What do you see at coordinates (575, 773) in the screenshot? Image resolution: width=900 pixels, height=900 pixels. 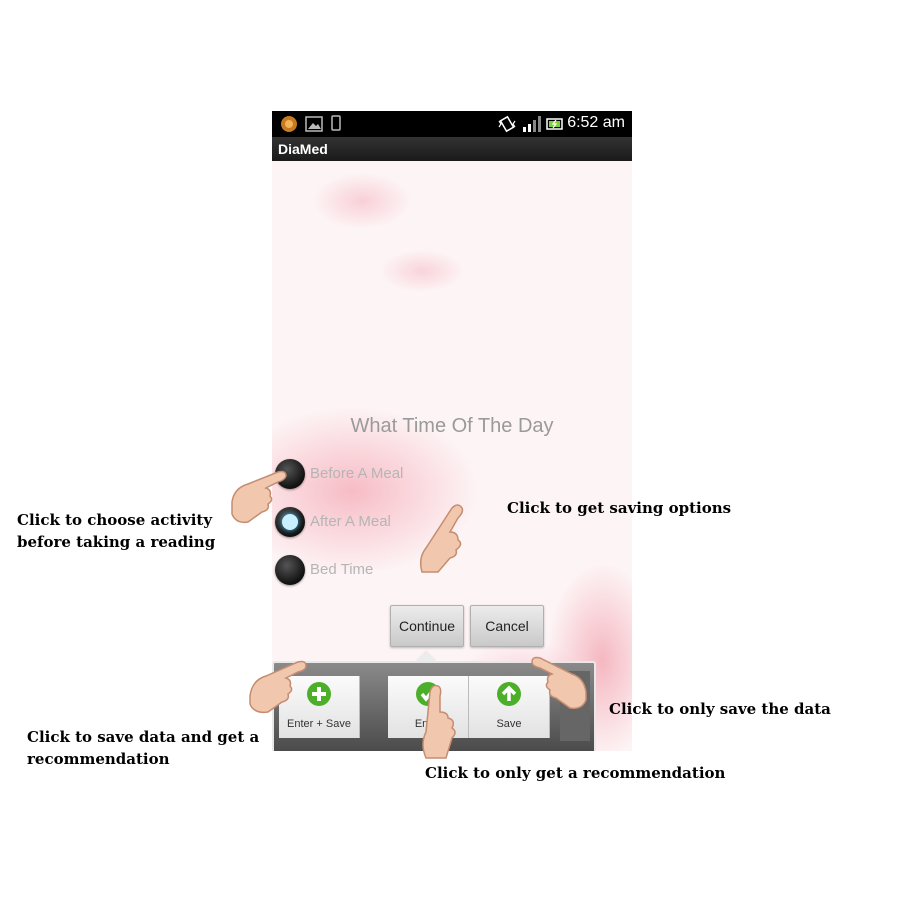 I see `annotation-only-recommend: Click to only get a recommendation` at bounding box center [575, 773].